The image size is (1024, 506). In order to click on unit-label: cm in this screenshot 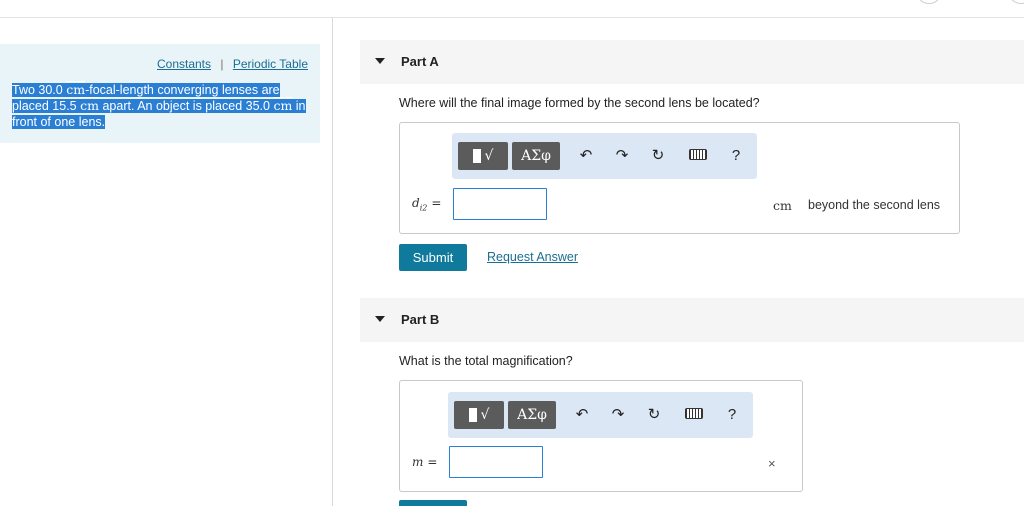, I will do `click(782, 205)`.